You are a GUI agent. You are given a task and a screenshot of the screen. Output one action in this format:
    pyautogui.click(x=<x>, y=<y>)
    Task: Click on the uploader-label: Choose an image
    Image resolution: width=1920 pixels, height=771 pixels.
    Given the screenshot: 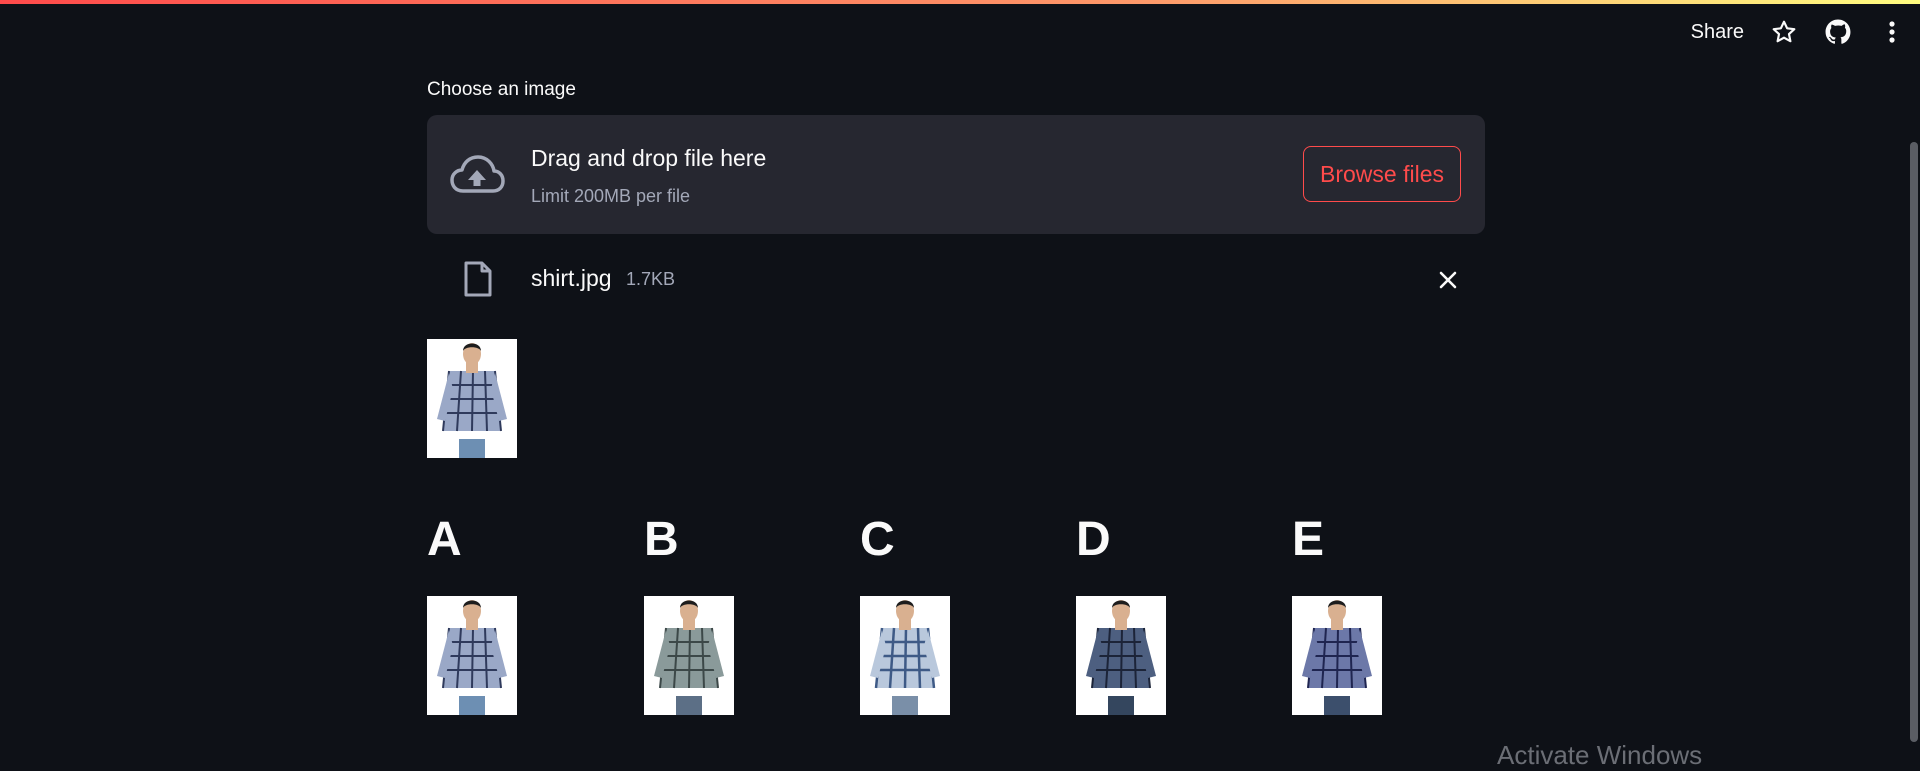 What is the action you would take?
    pyautogui.click(x=501, y=89)
    